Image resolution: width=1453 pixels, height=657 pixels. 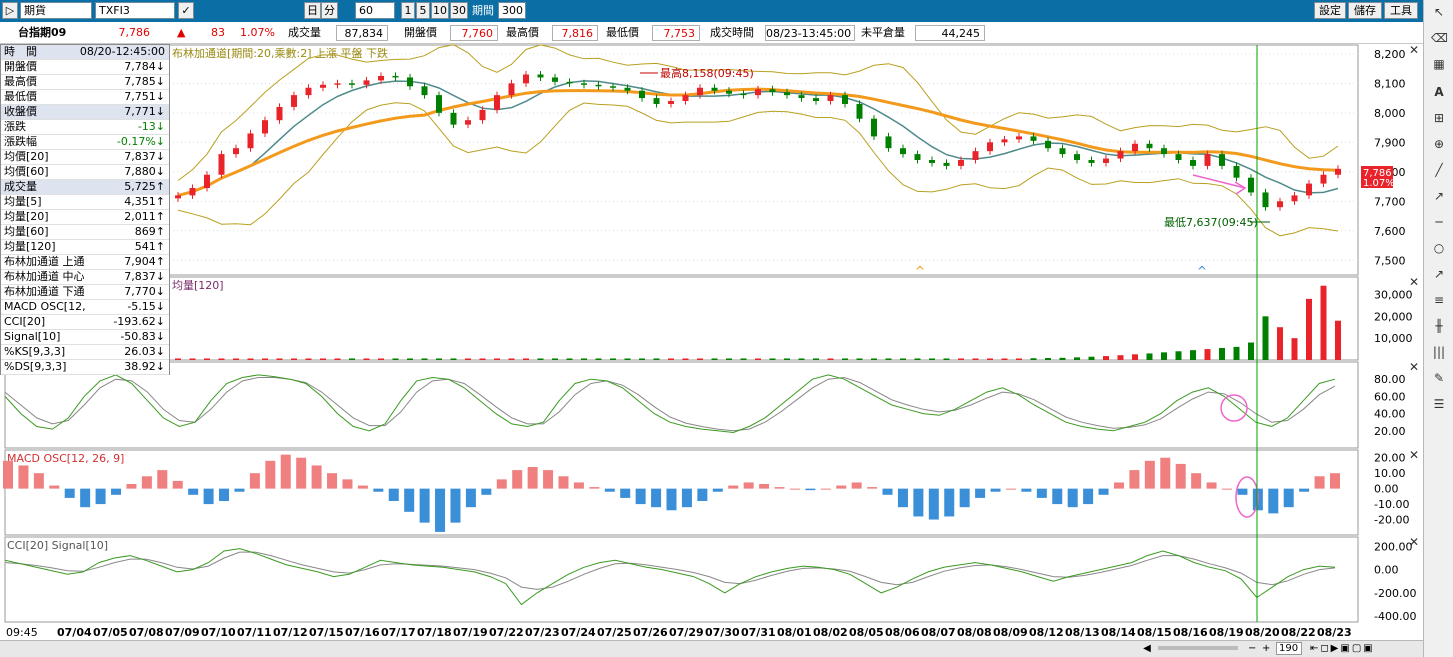 I want to click on kd-d-line, so click(x=670, y=404).